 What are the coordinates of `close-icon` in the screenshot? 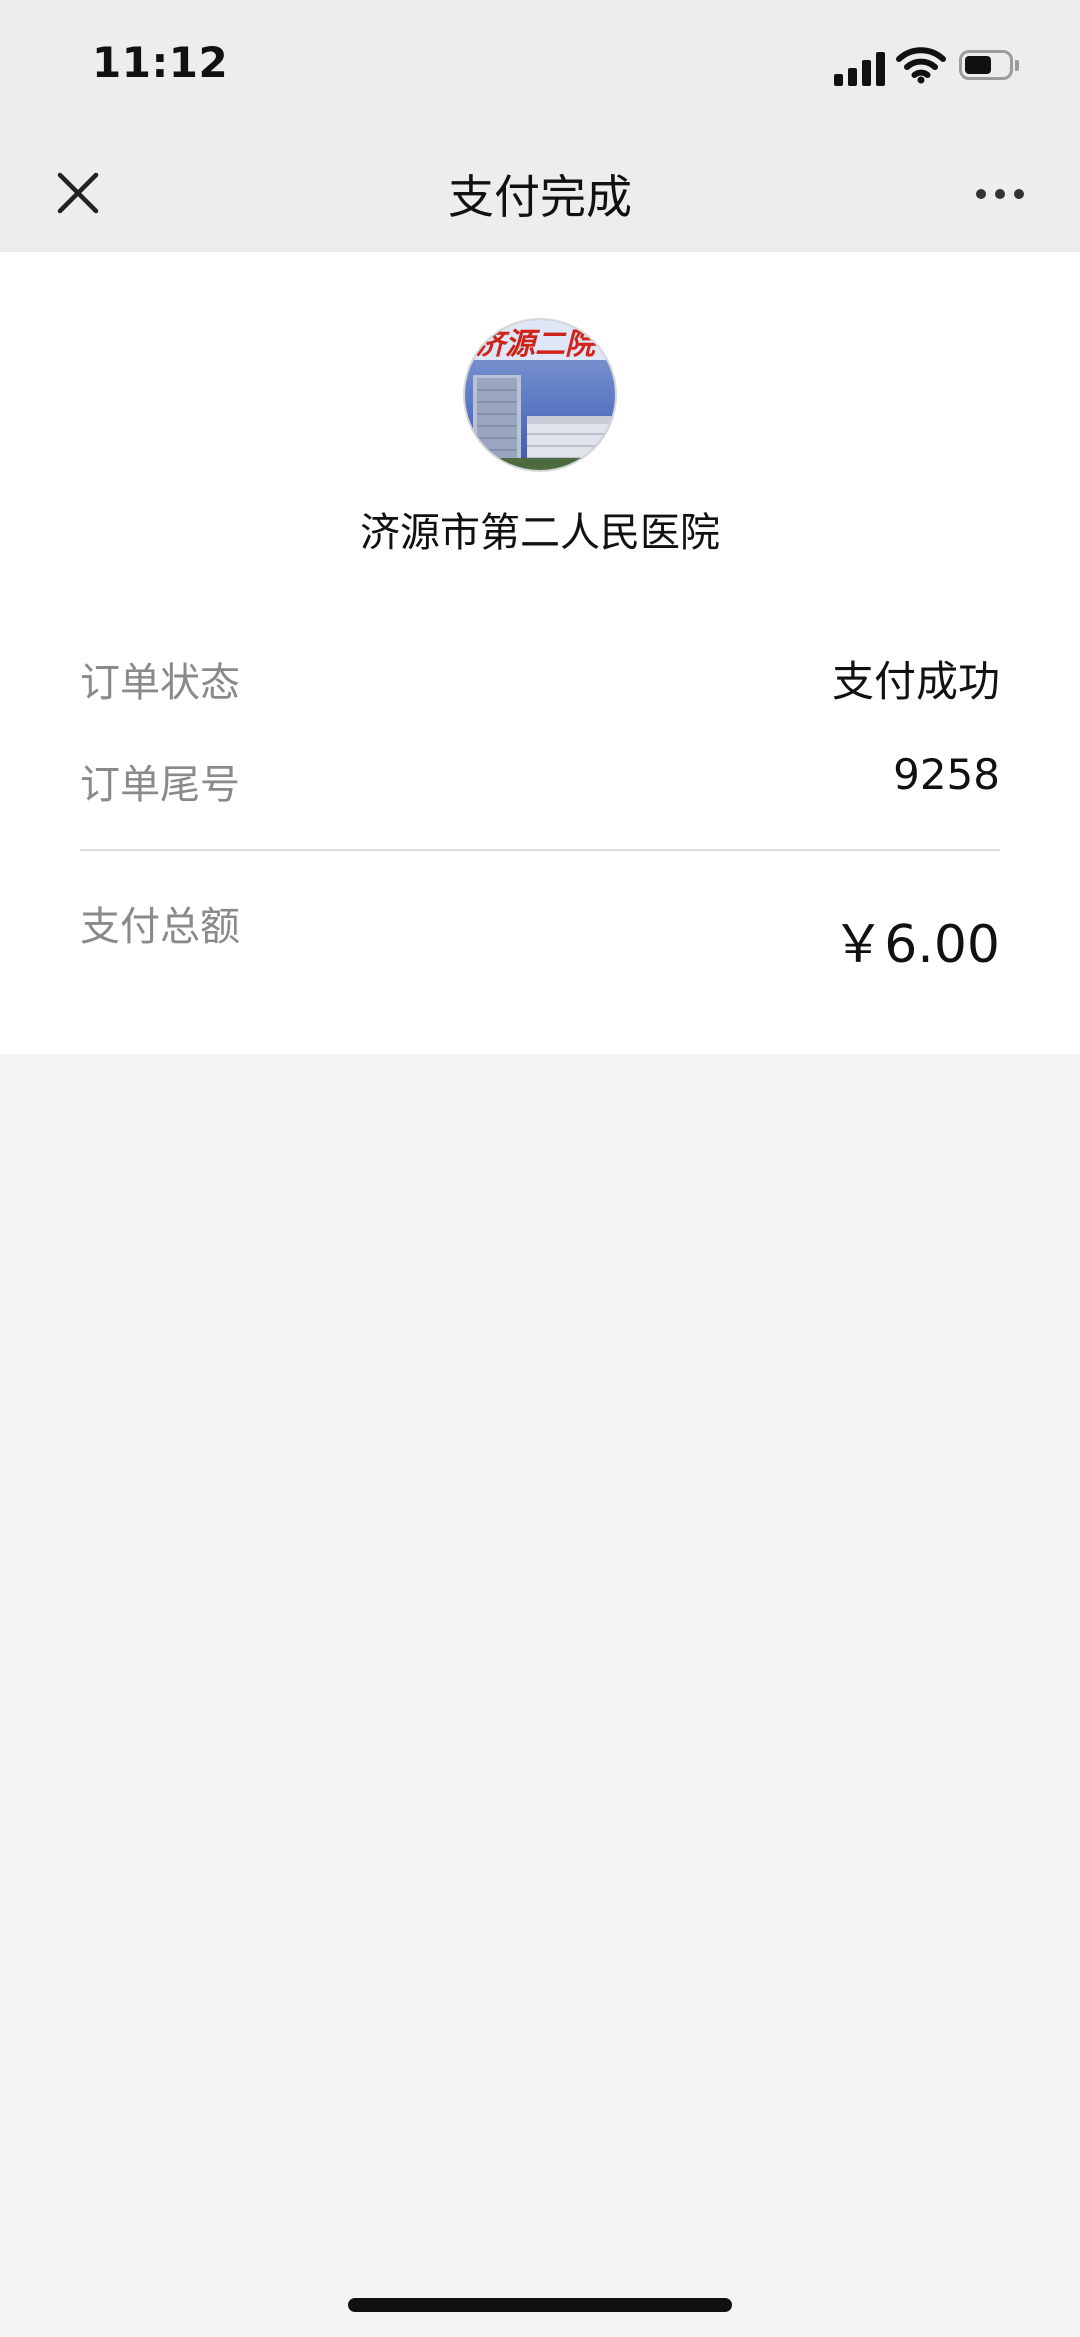 It's located at (78, 193).